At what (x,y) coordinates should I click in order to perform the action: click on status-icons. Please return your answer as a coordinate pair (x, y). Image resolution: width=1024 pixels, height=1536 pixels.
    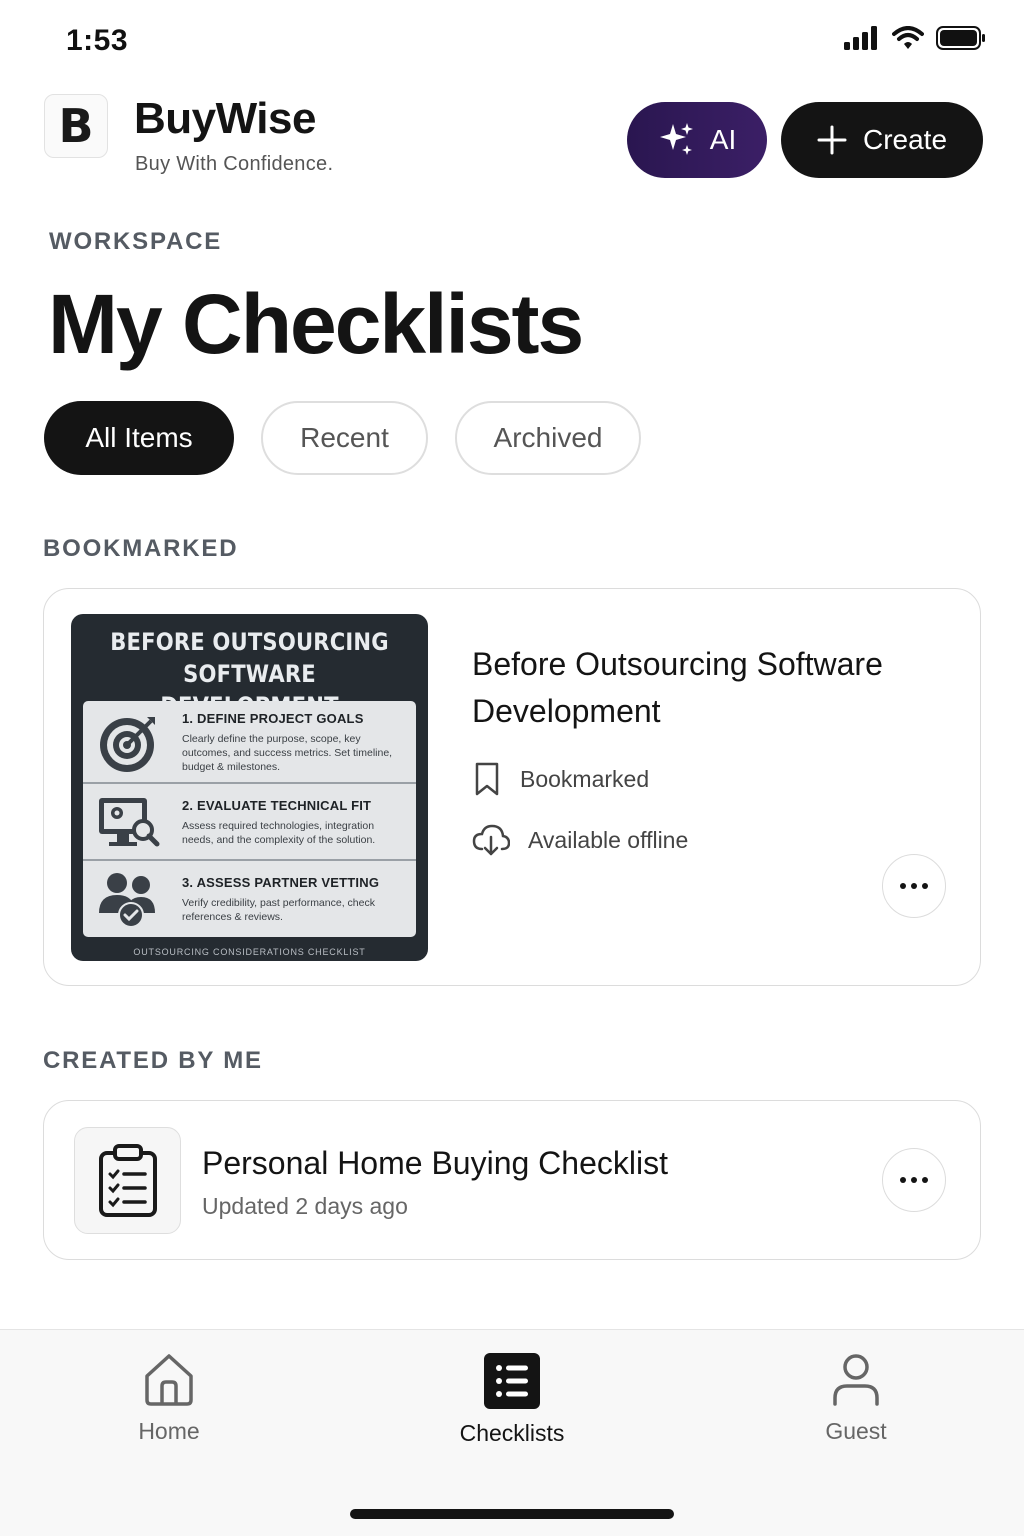
    Looking at the image, I should click on (915, 38).